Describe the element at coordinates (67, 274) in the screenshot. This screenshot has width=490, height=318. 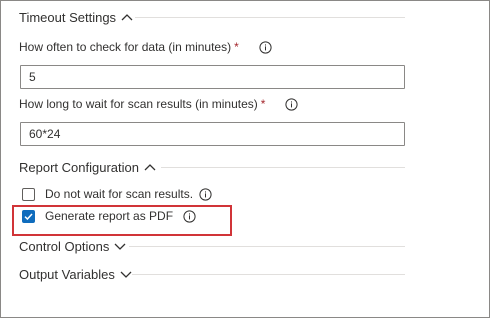
I see `section-title: Output Variables` at that location.